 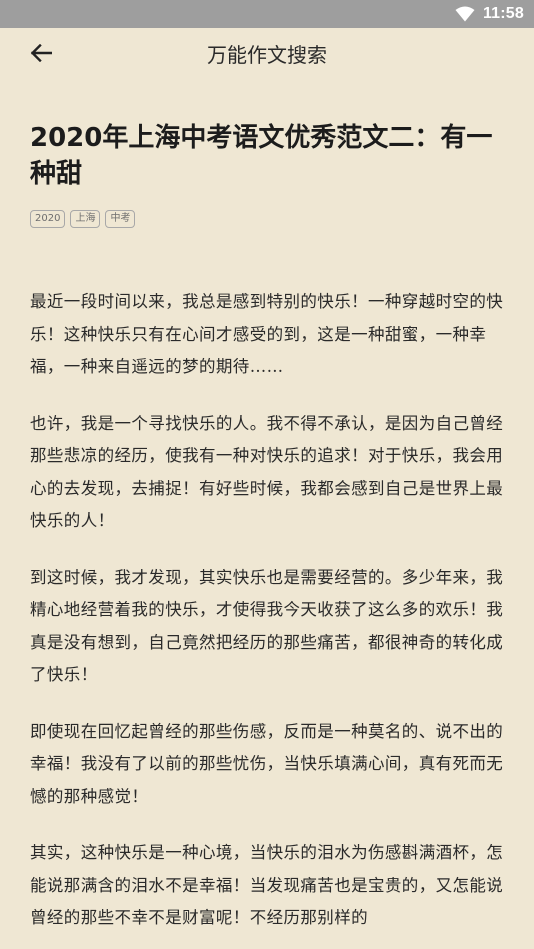 I want to click on toolbar-title: 万能作文搜索, so click(x=267, y=55).